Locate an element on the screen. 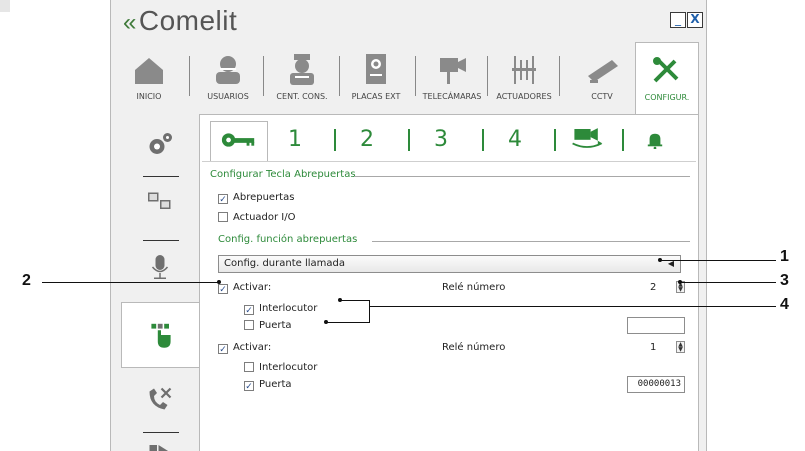  side-item-network is located at coordinates (160, 209).